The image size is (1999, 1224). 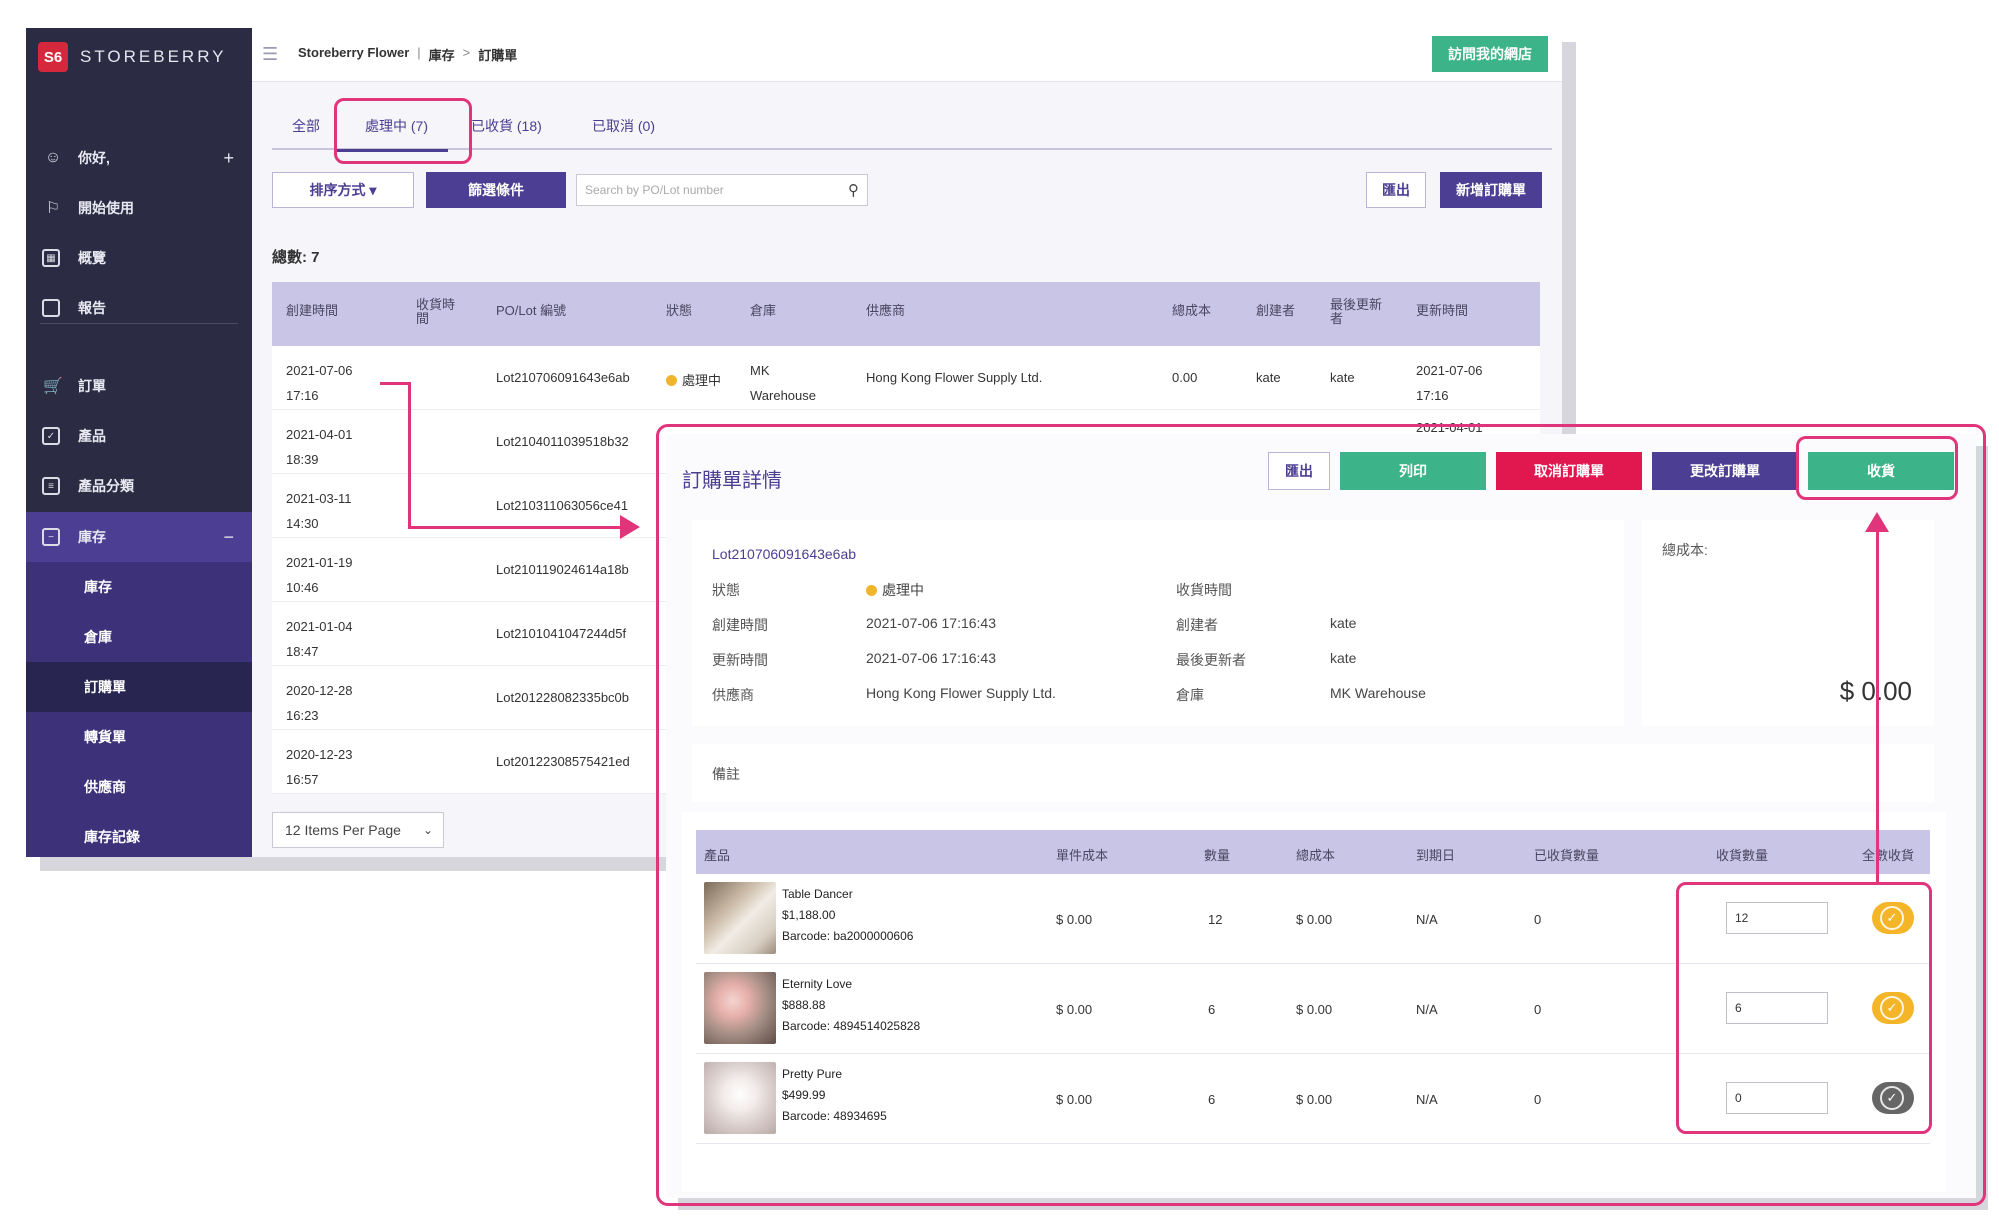 What do you see at coordinates (623, 126) in the screenshot?
I see `tab-cancelled: 已取消 (0)` at bounding box center [623, 126].